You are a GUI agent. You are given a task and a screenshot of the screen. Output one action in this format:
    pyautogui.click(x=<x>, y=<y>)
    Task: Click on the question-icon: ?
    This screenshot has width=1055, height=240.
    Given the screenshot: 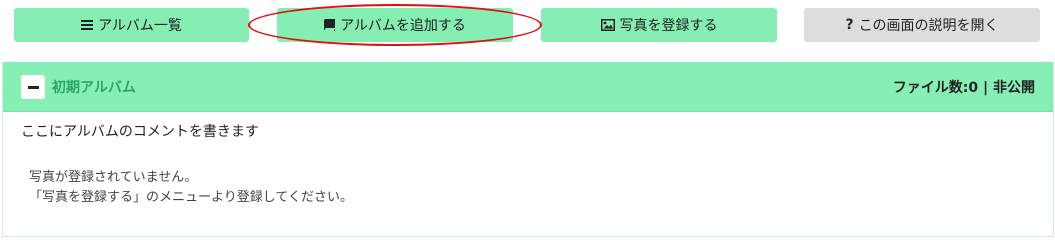 What is the action you would take?
    pyautogui.click(x=849, y=25)
    